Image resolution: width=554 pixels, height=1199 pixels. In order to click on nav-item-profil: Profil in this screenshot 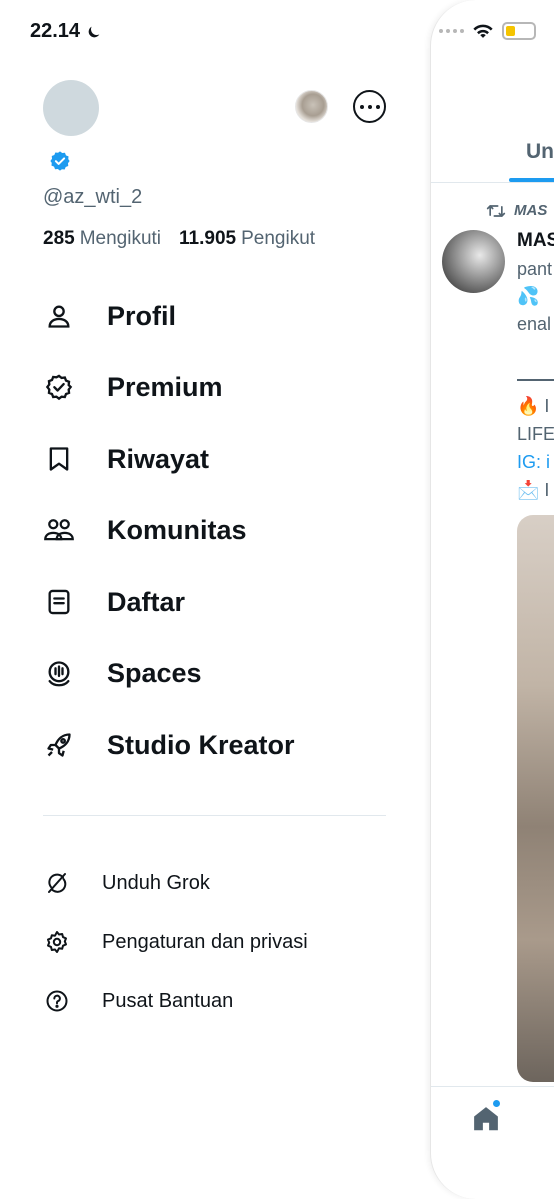, I will do `click(109, 316)`.